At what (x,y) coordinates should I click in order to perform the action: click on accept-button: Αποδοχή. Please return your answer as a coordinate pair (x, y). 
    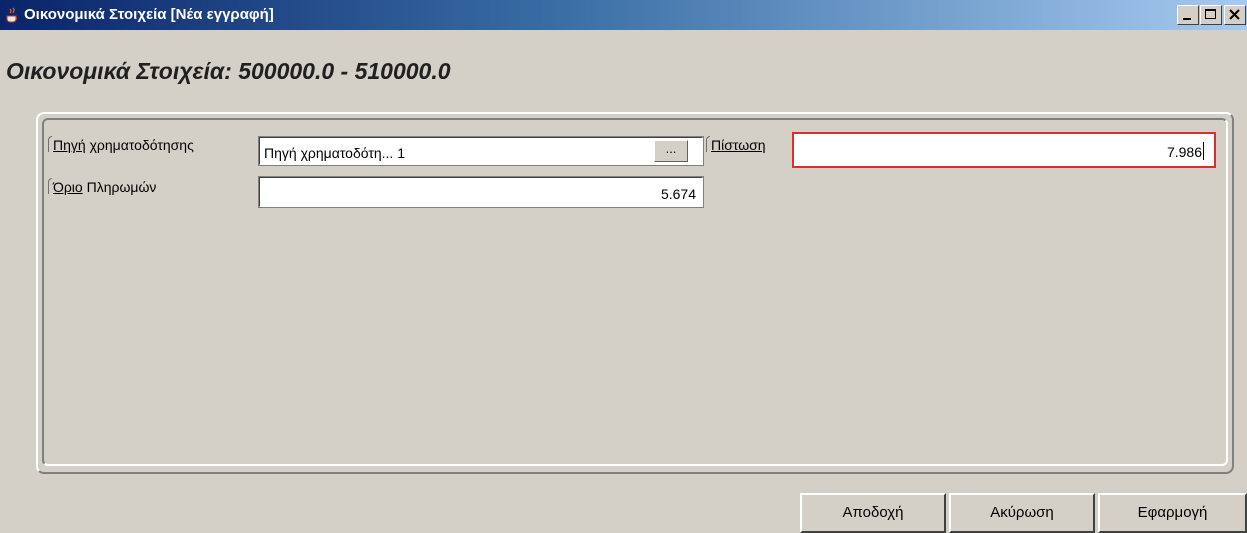
    Looking at the image, I should click on (873, 513).